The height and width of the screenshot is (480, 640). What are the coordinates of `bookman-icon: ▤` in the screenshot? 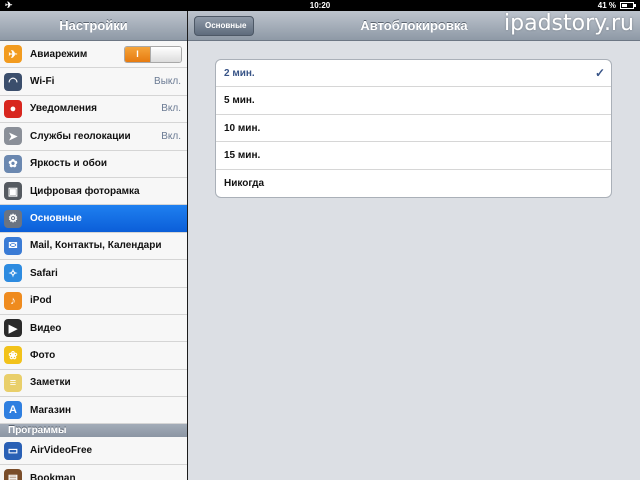 It's located at (13, 474).